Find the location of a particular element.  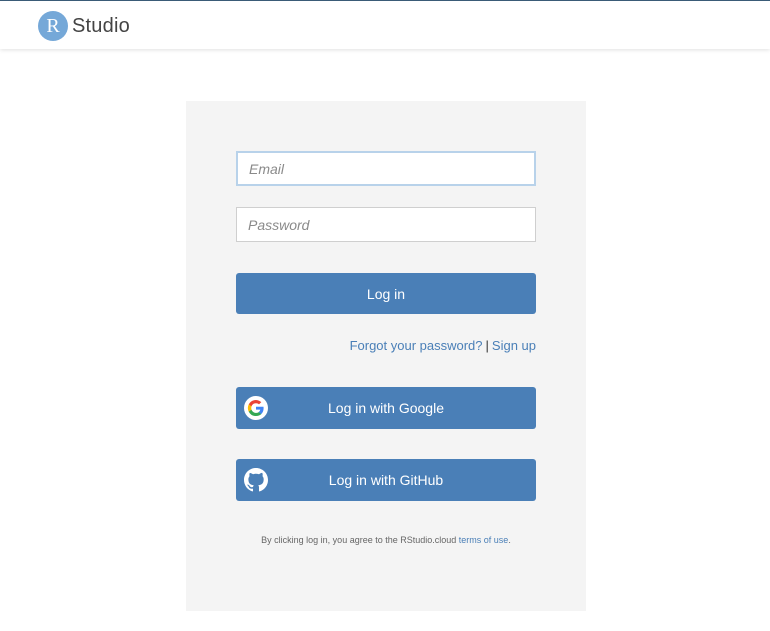

login-button: Log in is located at coordinates (386, 293).